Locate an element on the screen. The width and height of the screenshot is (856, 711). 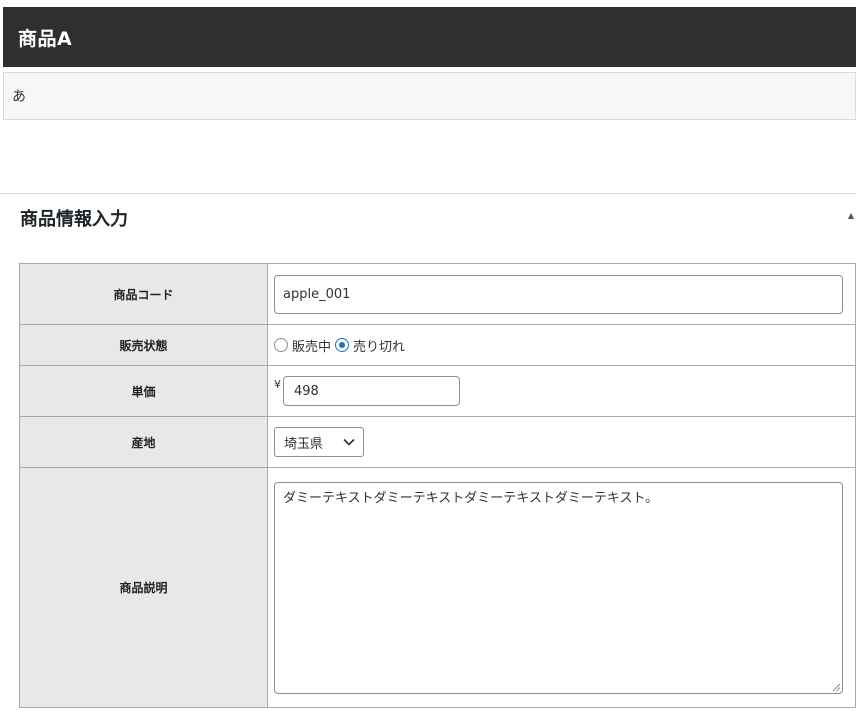
content-text: あ is located at coordinates (19, 97).